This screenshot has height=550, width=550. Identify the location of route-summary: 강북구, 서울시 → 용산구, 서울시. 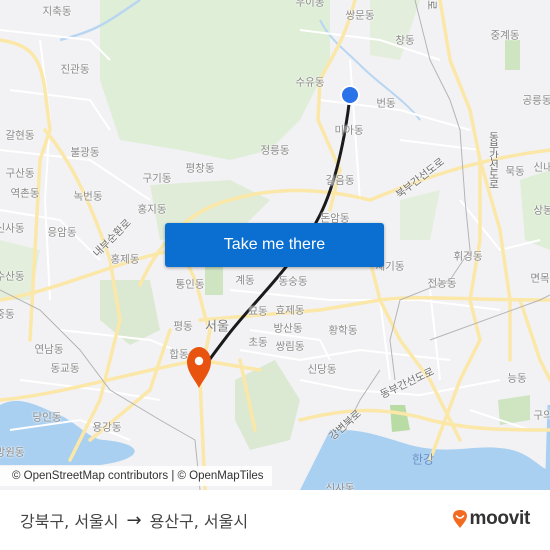
(134, 520).